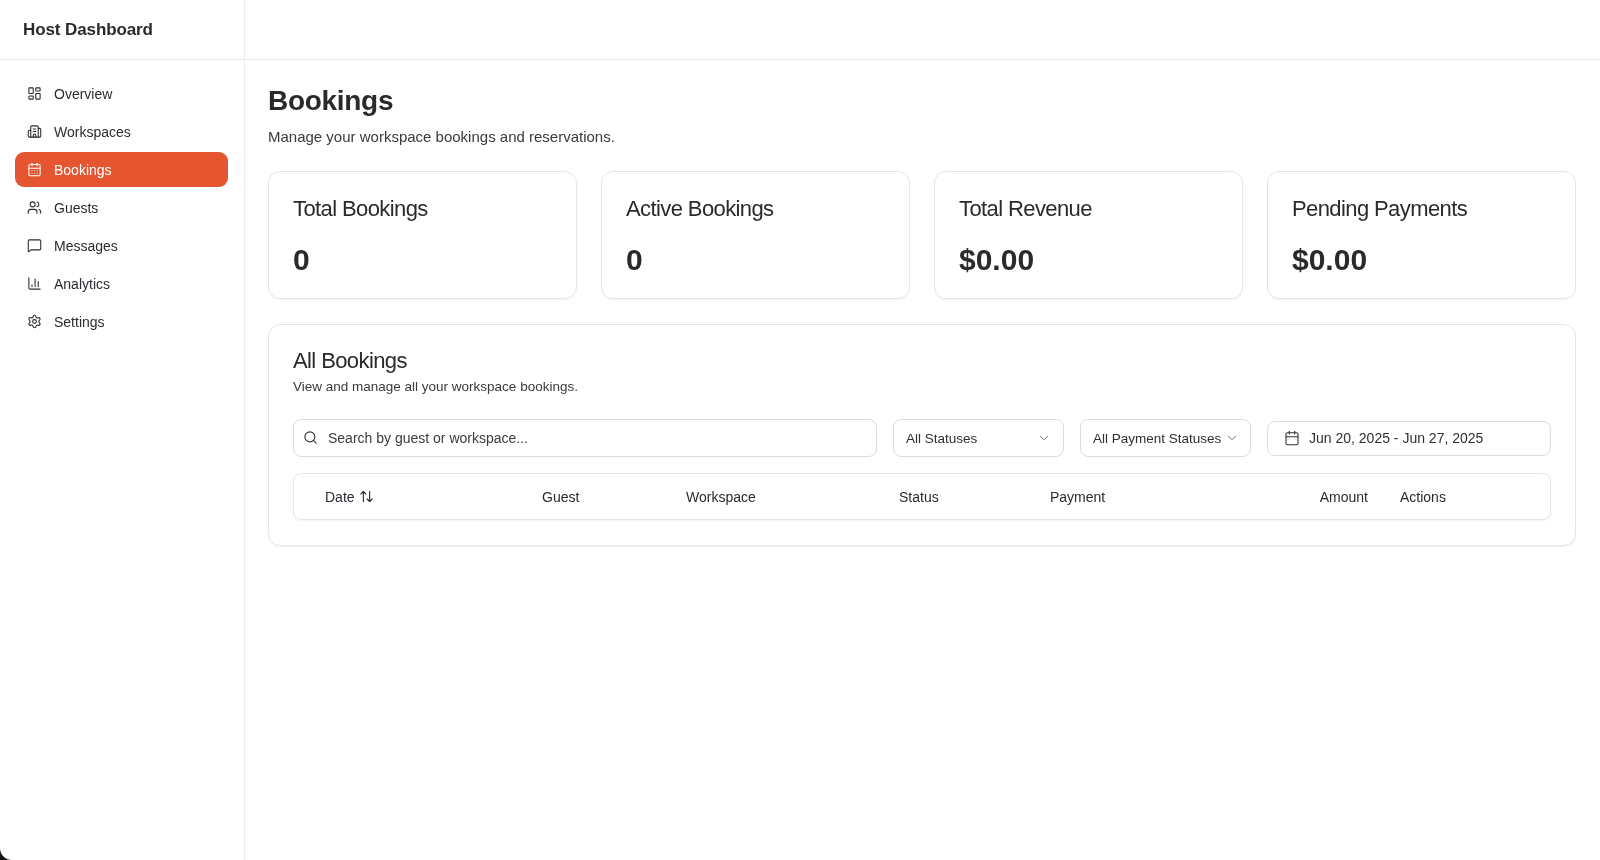  Describe the element at coordinates (721, 496) in the screenshot. I see `column-header: Workspace` at that location.